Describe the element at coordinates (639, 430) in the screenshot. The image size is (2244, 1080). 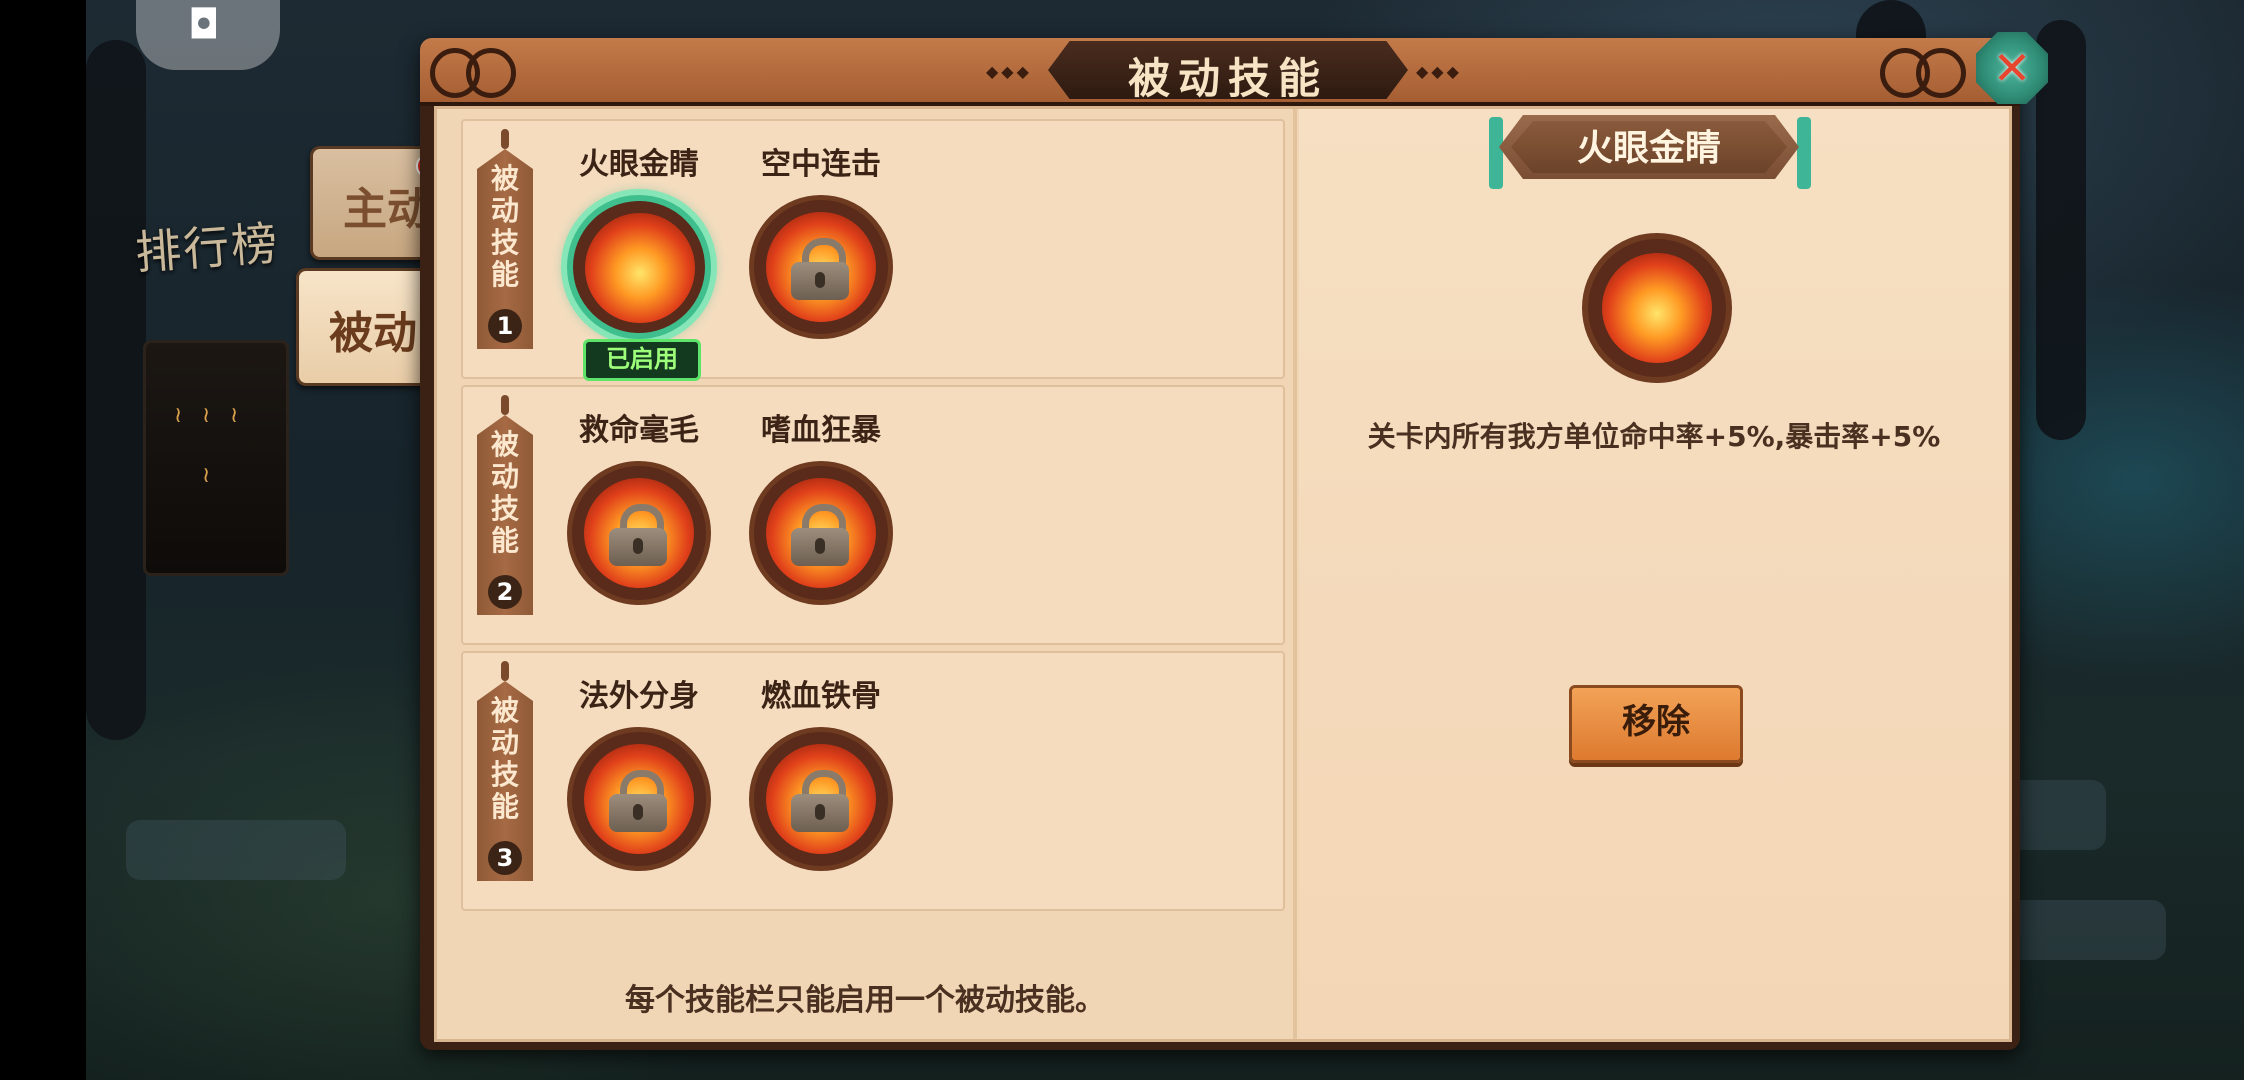
I see `skill-name: 救命毫毛` at that location.